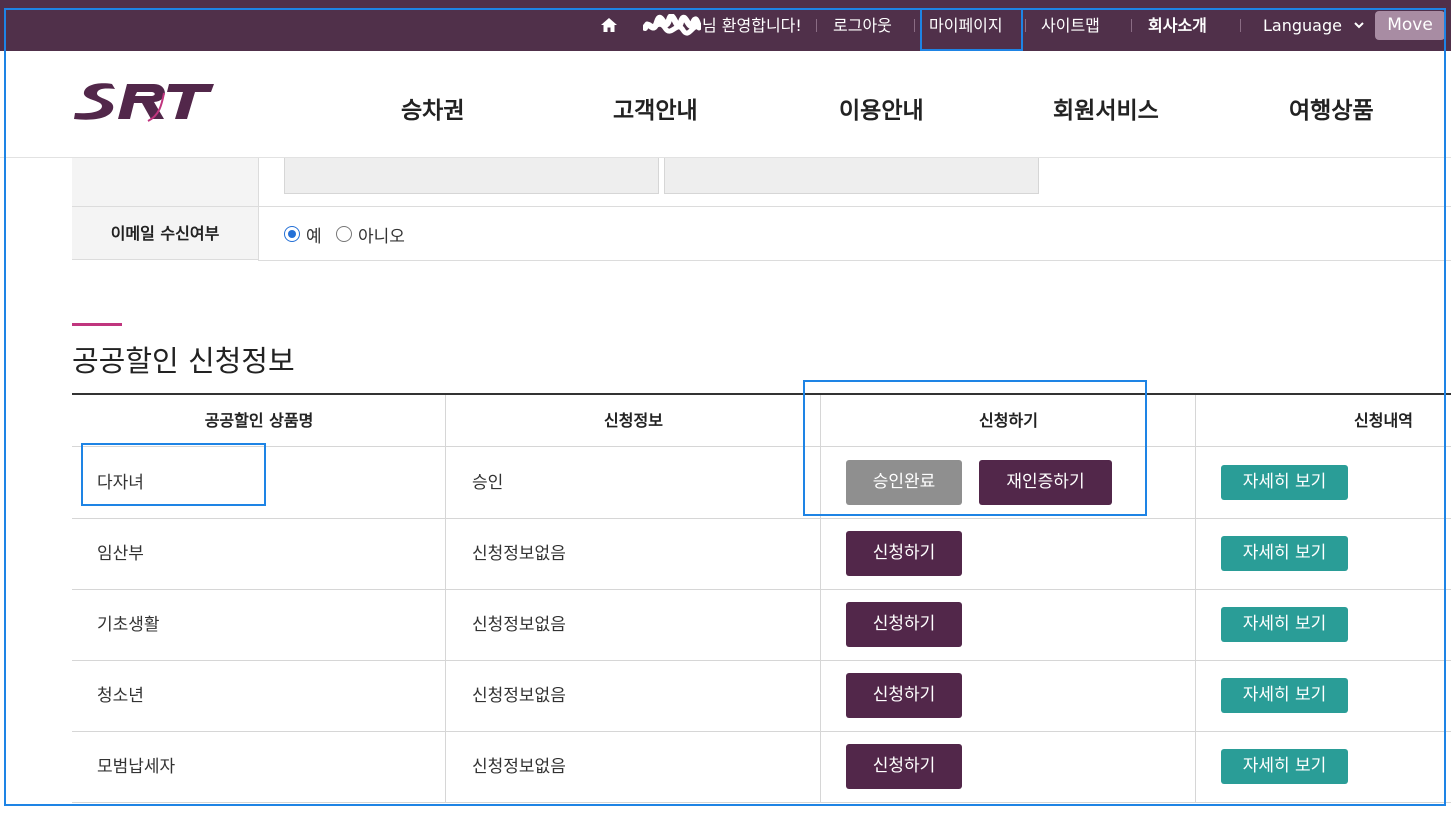  Describe the element at coordinates (971, 29) in the screenshot. I see `mypage-highlight-box` at that location.